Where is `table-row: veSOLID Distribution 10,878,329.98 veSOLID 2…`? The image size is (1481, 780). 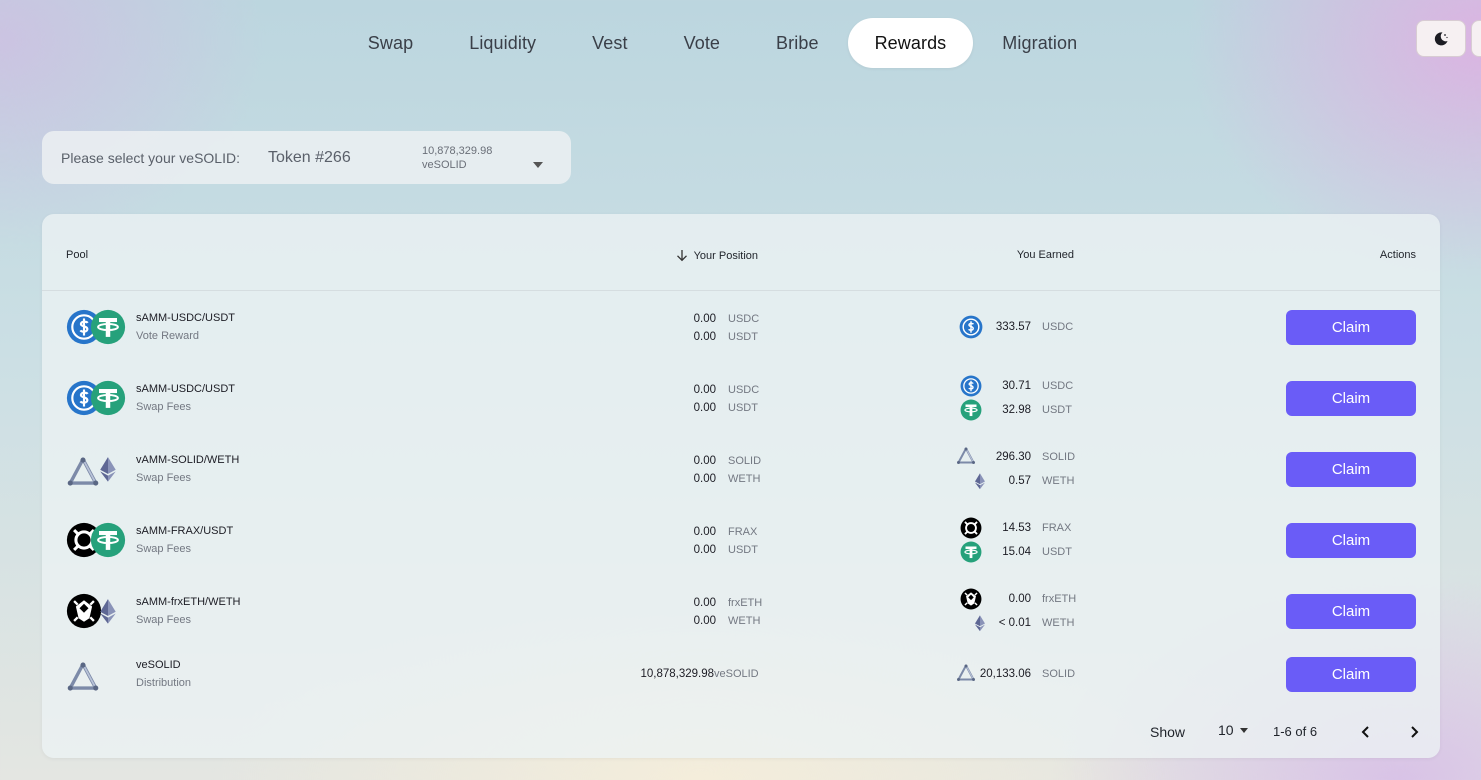
table-row: veSOLID Distribution 10,878,329.98 veSOLID 2… is located at coordinates (741, 674).